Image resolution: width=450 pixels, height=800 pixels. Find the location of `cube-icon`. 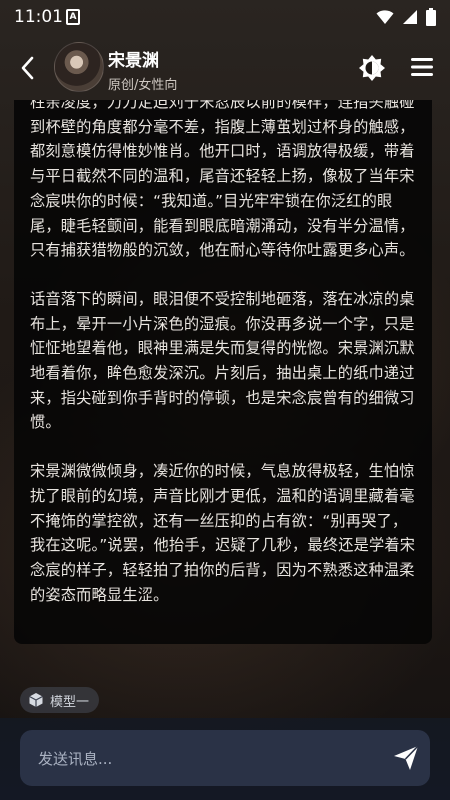

cube-icon is located at coordinates (36, 700).